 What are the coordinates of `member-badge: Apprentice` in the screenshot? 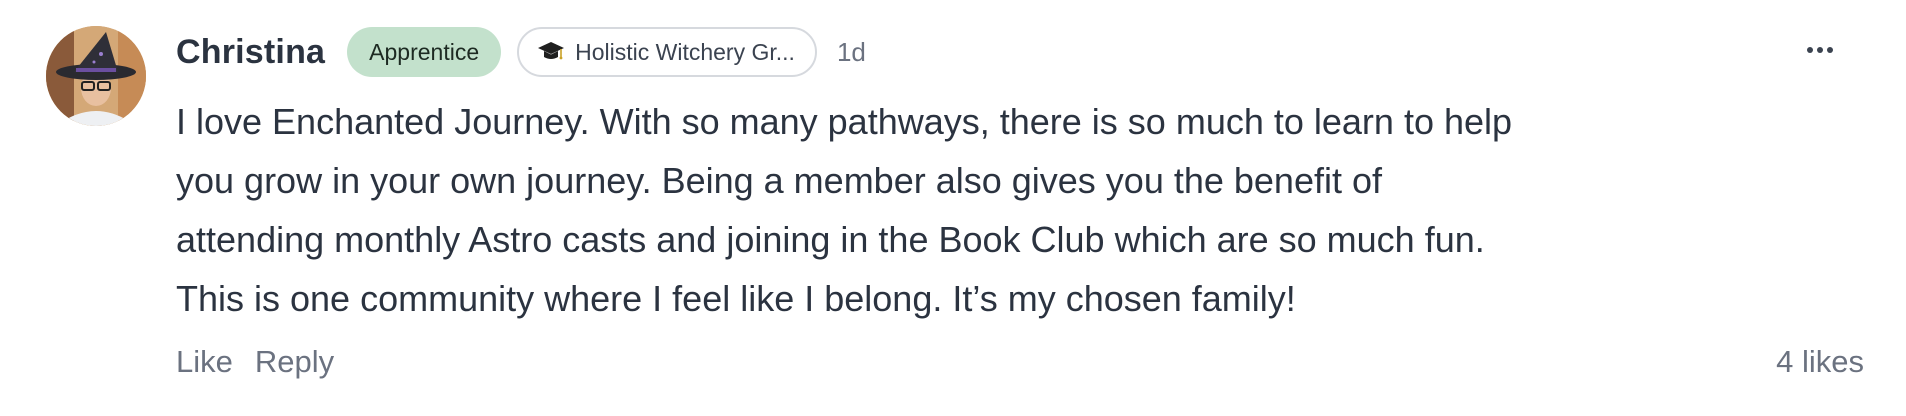 It's located at (424, 52).